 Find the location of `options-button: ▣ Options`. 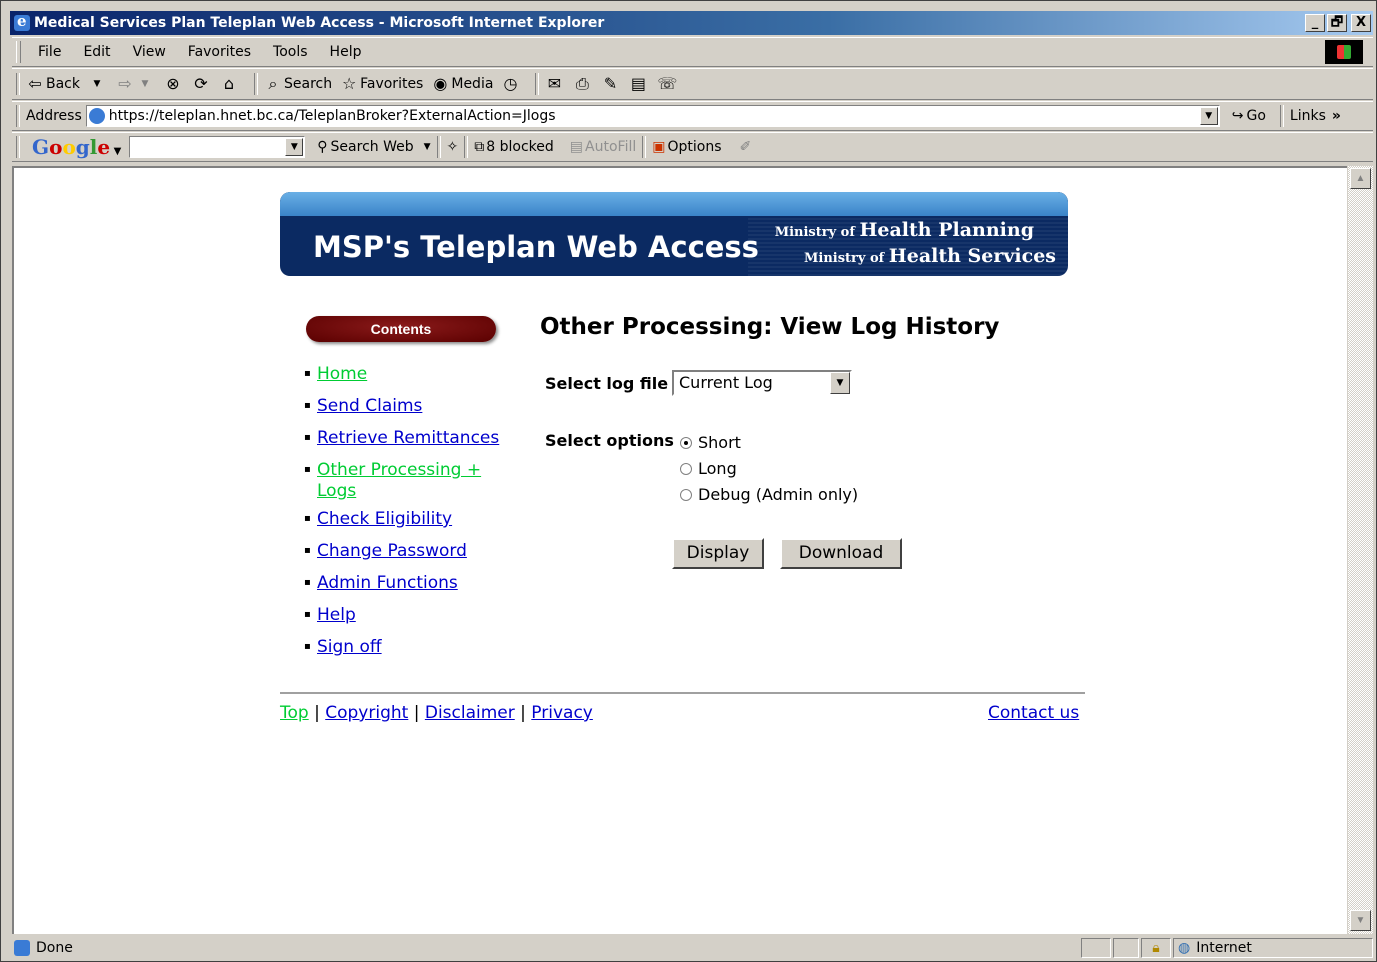

options-button: ▣ Options is located at coordinates (686, 147).